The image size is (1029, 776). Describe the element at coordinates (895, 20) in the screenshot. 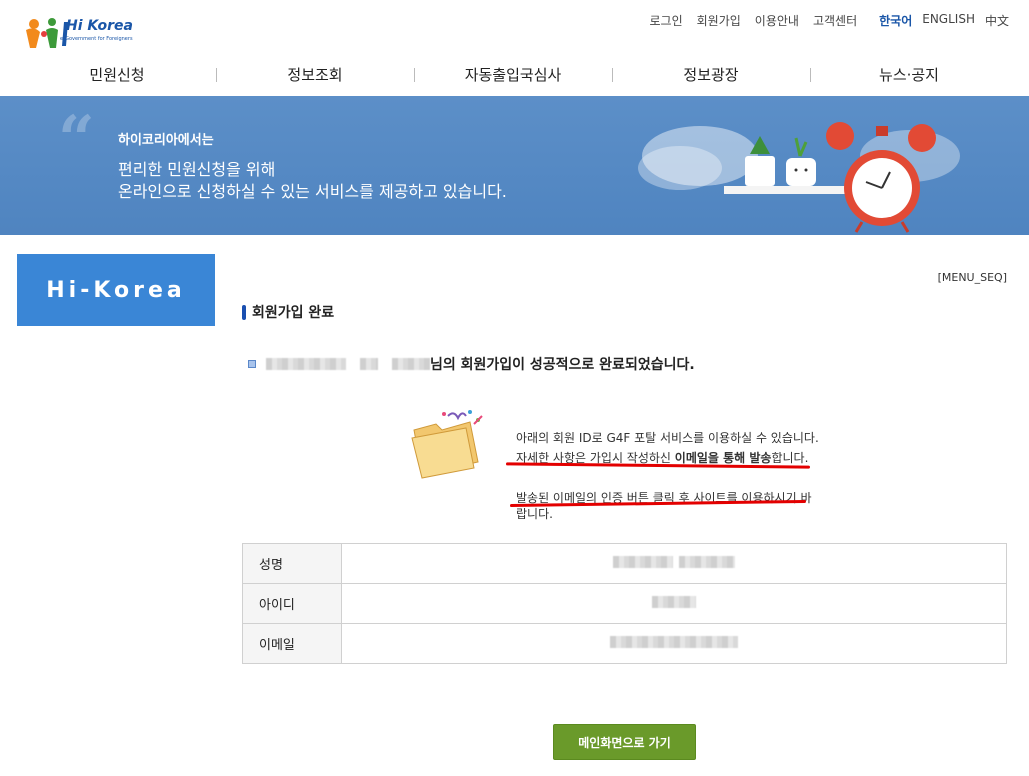

I see `lang-korean: 한국어` at that location.